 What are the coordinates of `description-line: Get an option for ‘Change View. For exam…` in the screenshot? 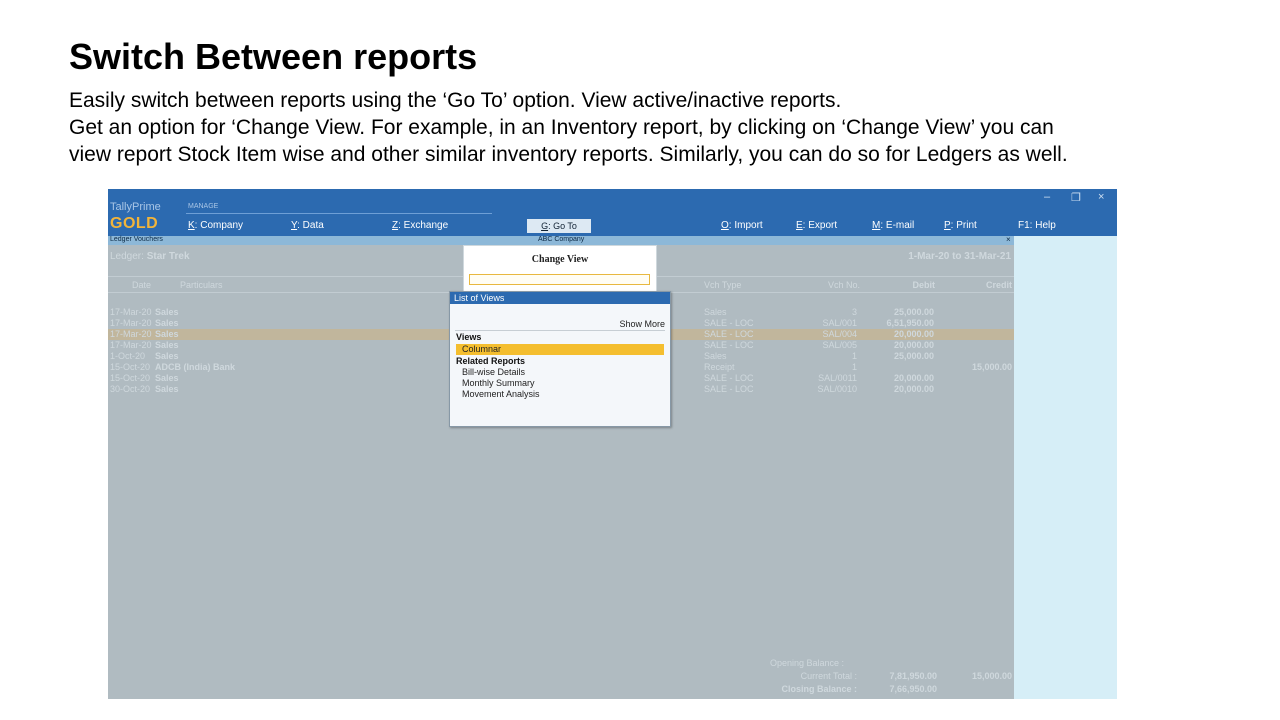 It's located at (561, 127).